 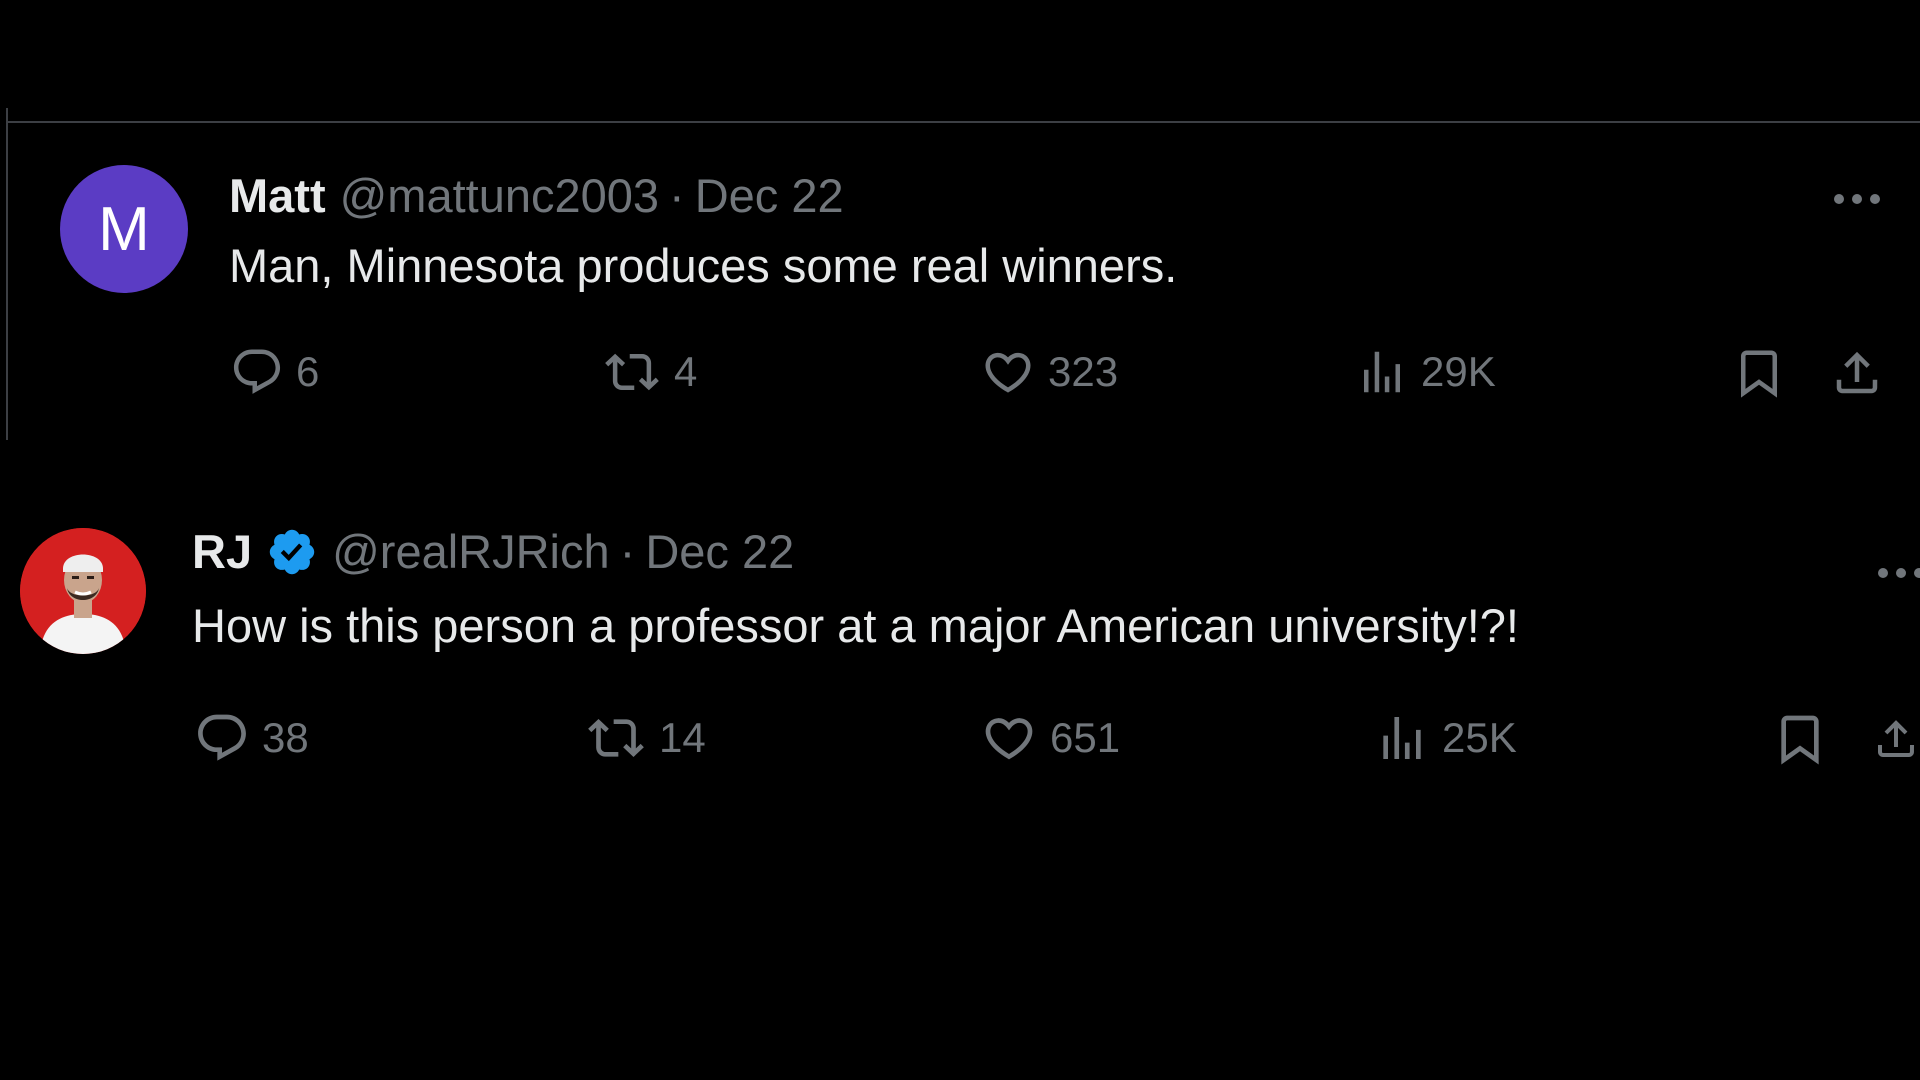 I want to click on reply-button: 6, so click(x=274, y=372).